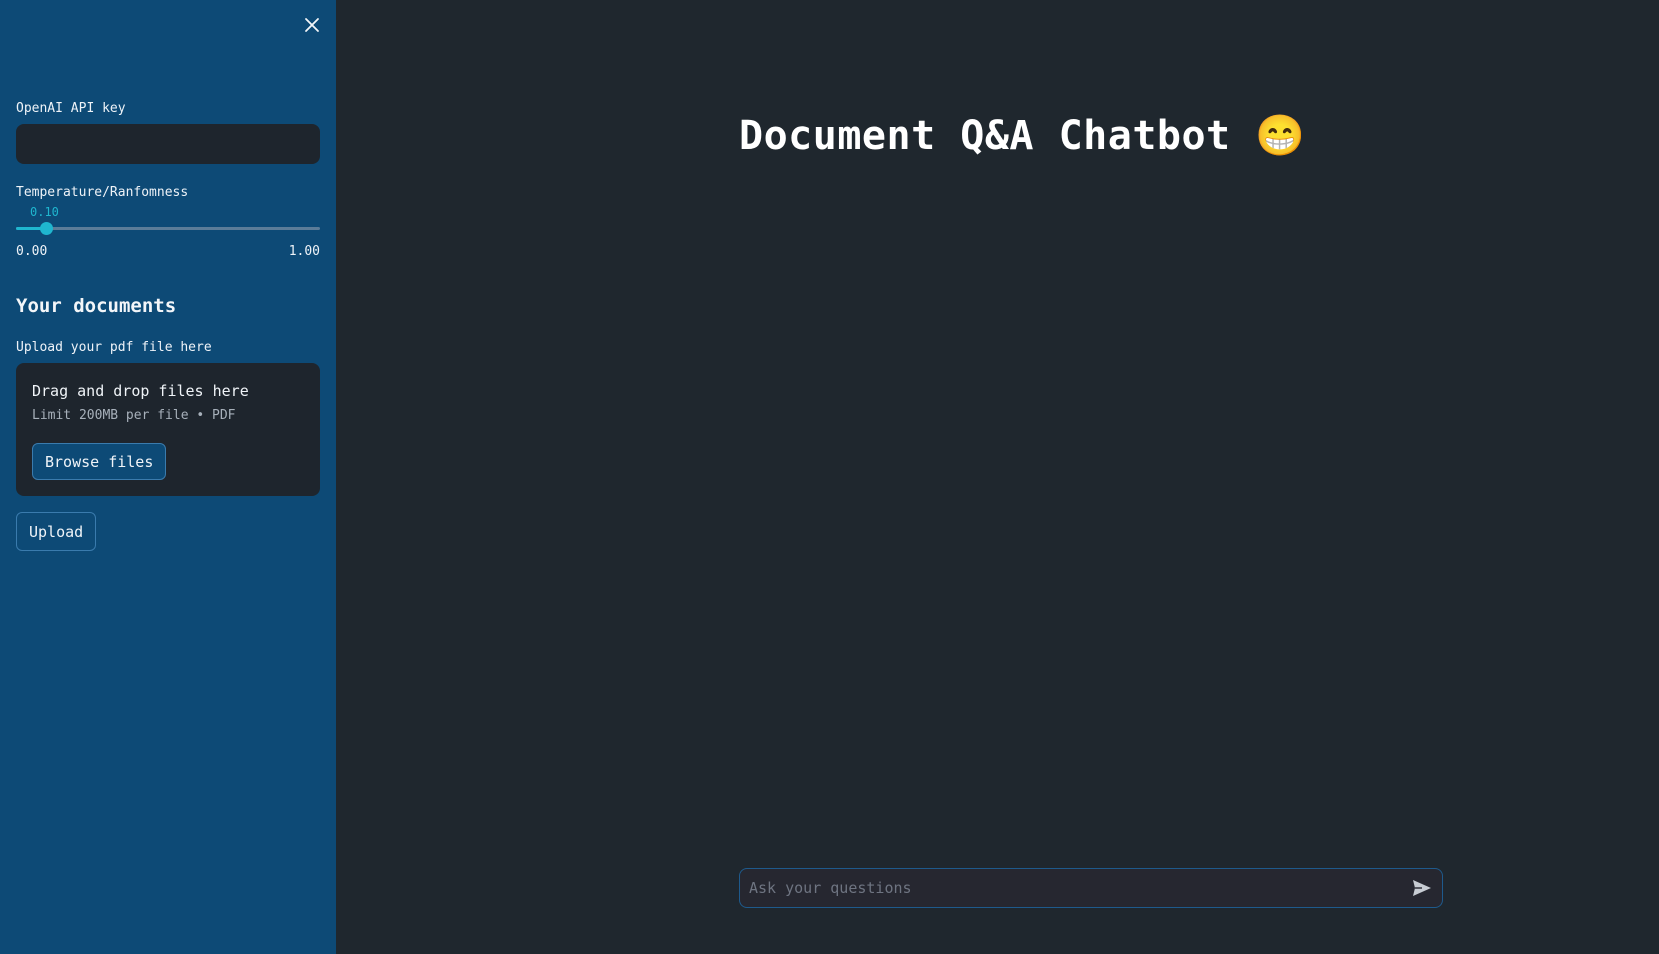  Describe the element at coordinates (168, 144) in the screenshot. I see `api-key-input` at that location.